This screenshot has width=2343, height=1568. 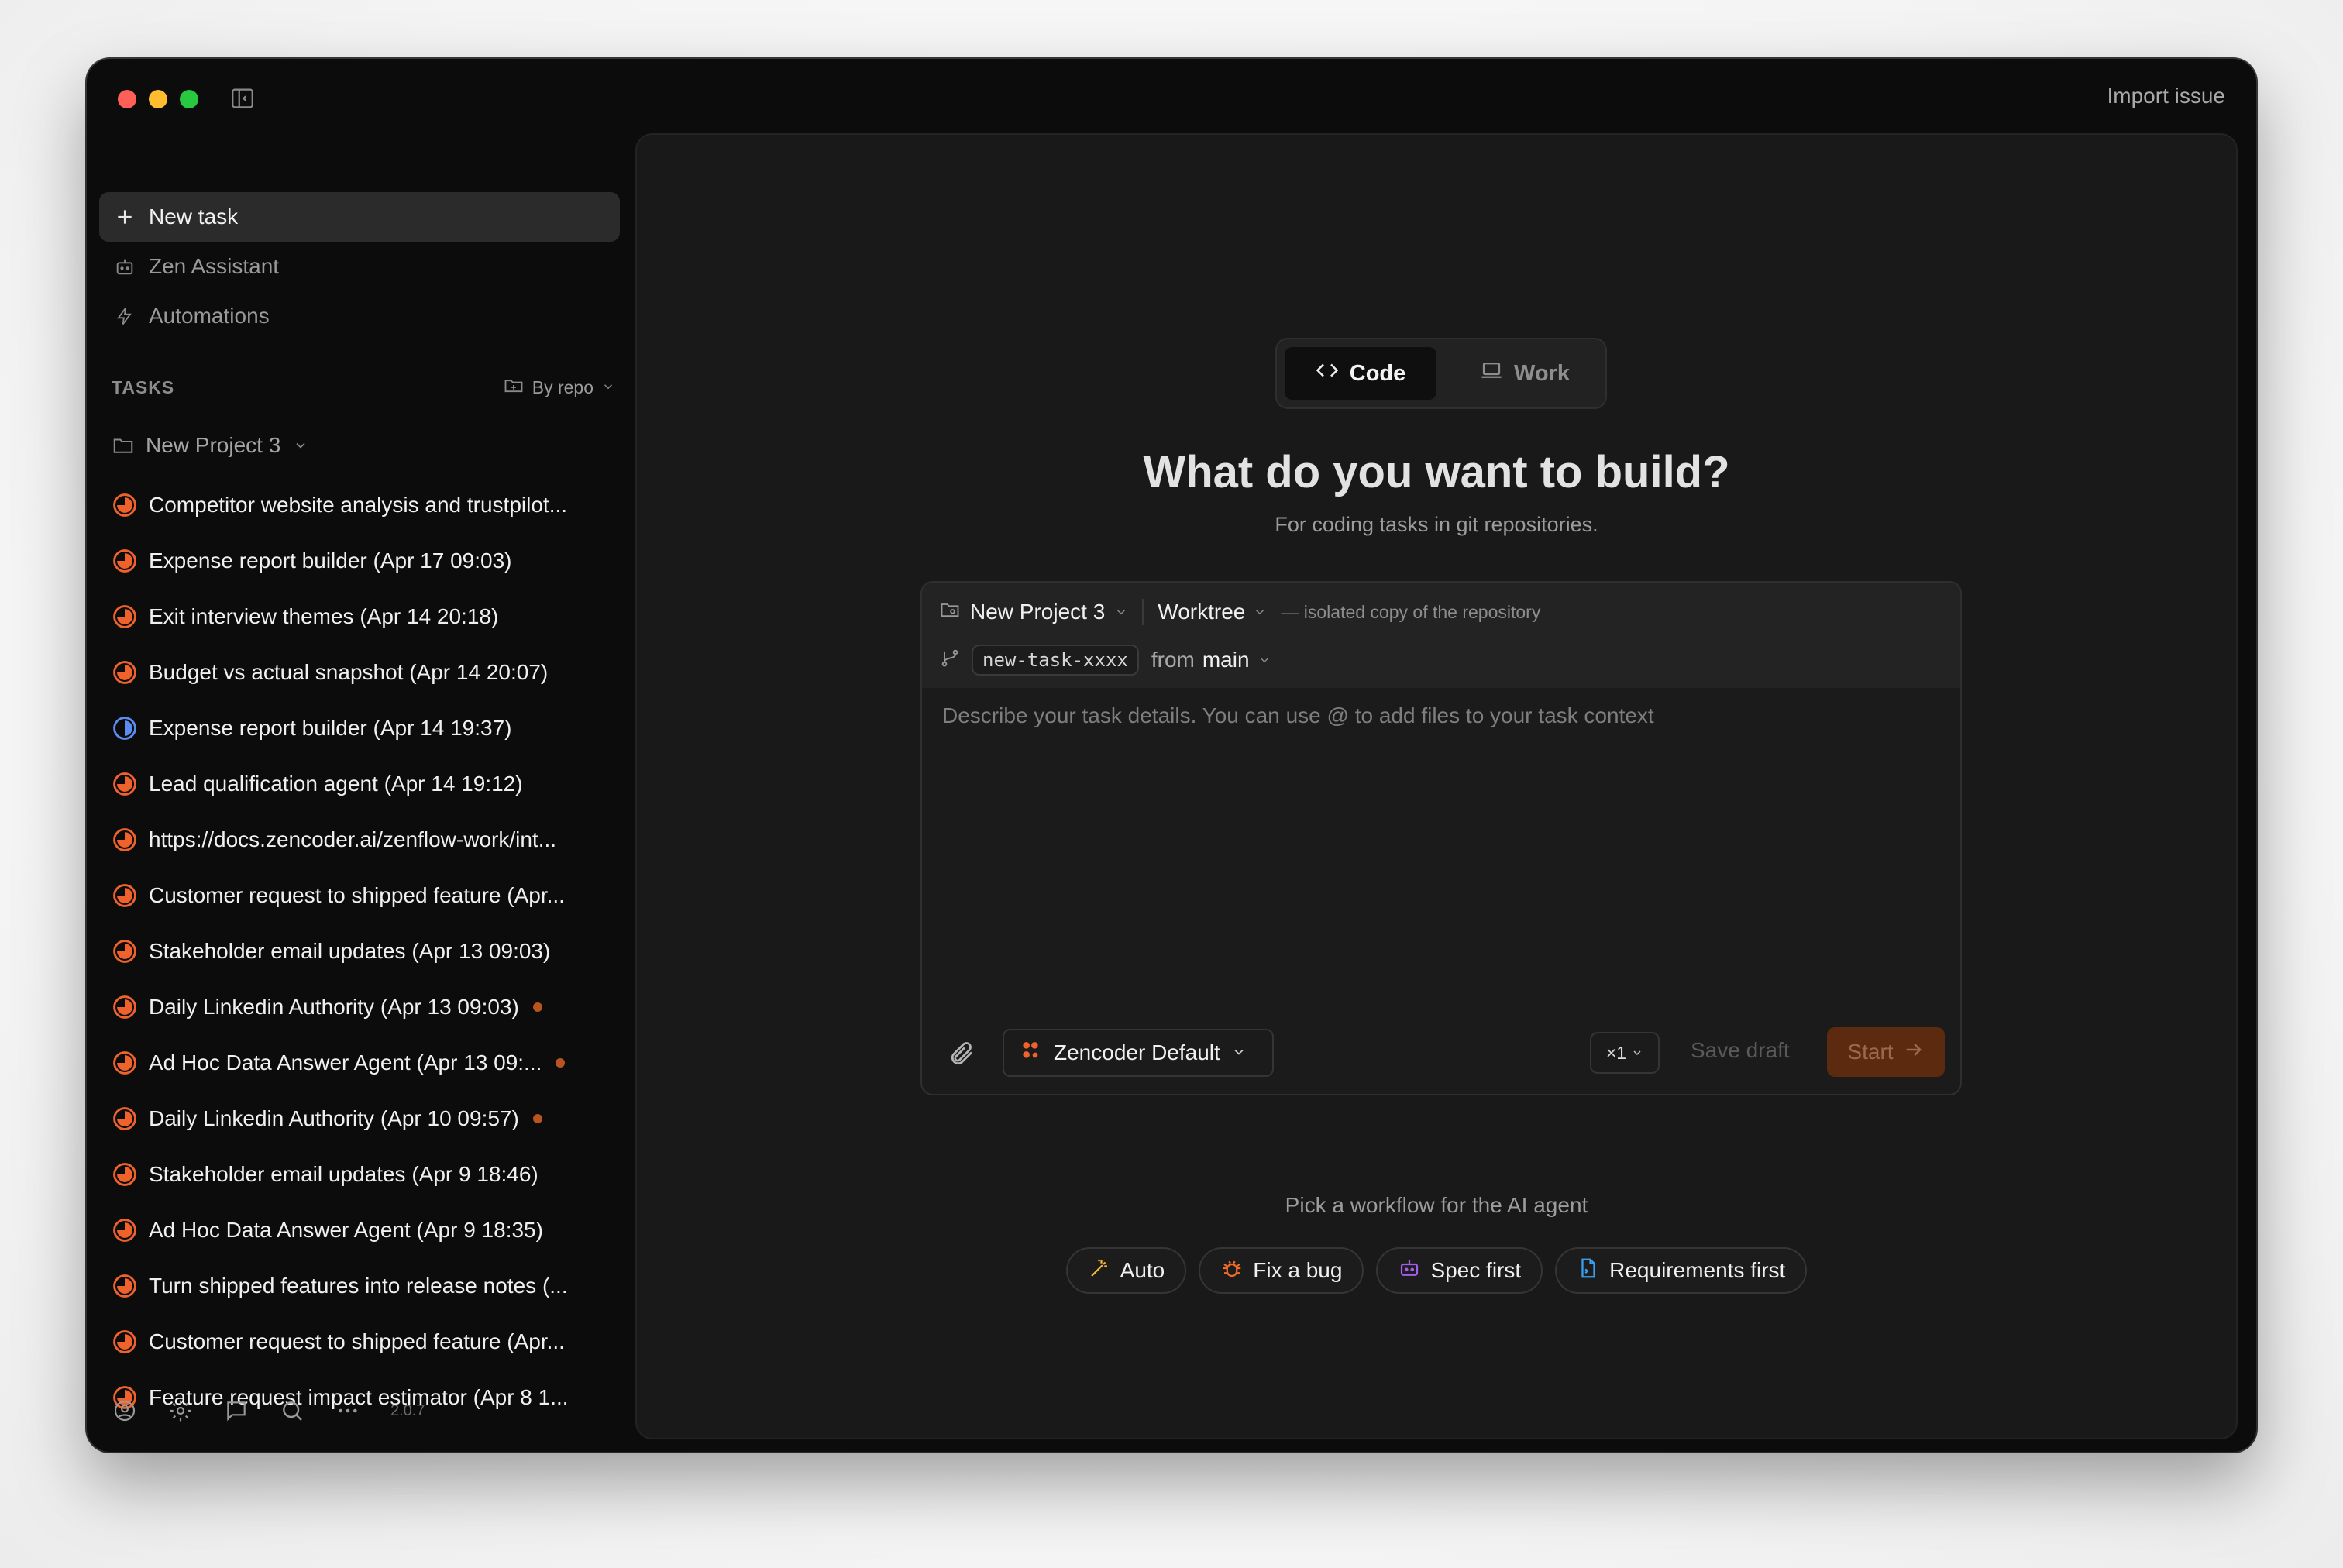 What do you see at coordinates (367, 951) in the screenshot?
I see `task-item: Stakeholder email updates (Apr 13 09:03)` at bounding box center [367, 951].